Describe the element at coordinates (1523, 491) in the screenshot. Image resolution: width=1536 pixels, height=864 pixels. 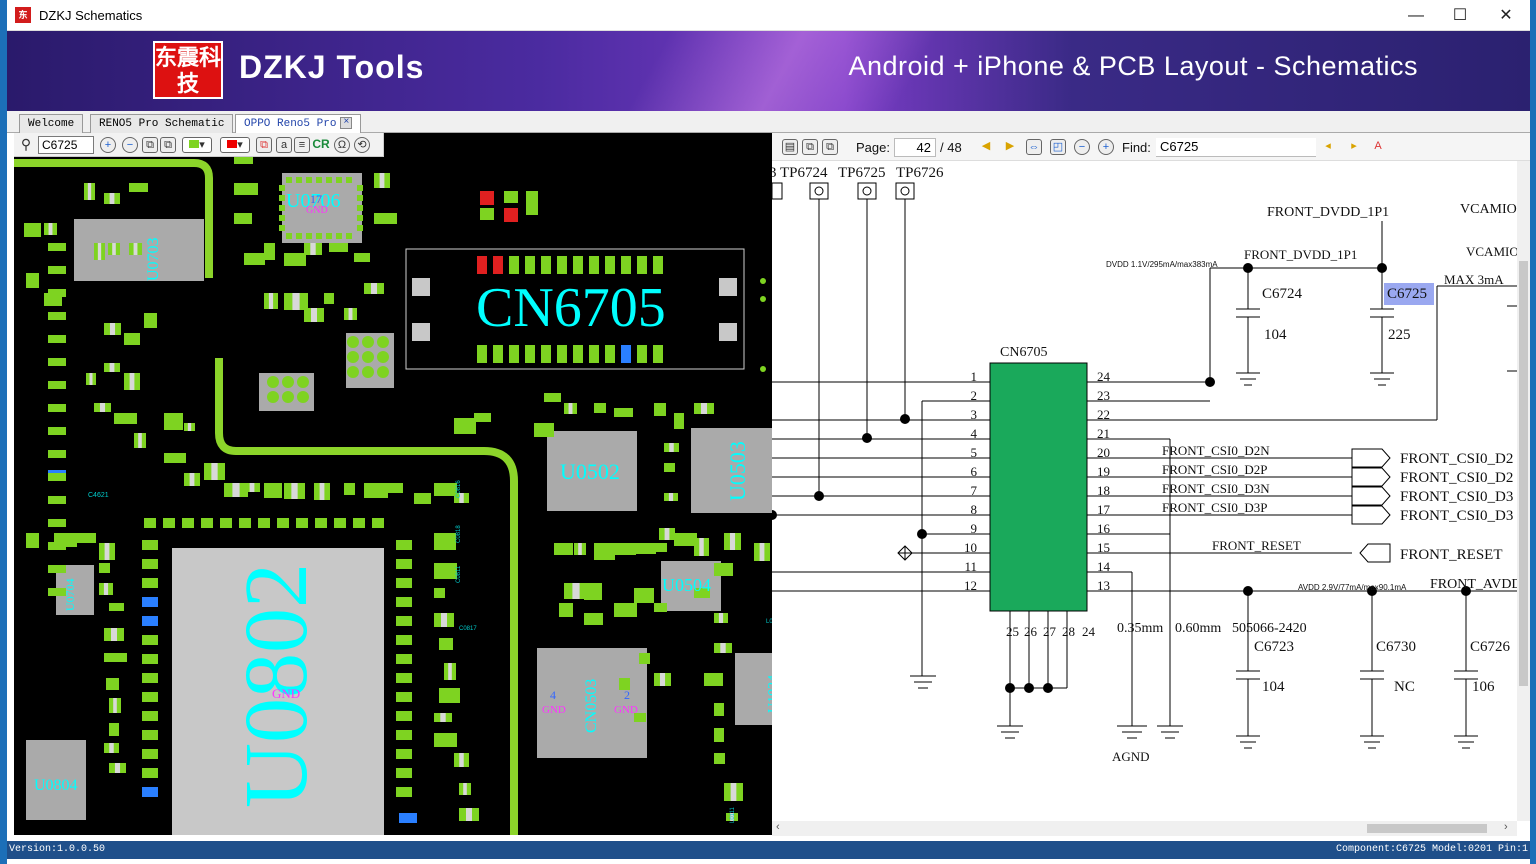
I see `vertical-scrollbar` at that location.